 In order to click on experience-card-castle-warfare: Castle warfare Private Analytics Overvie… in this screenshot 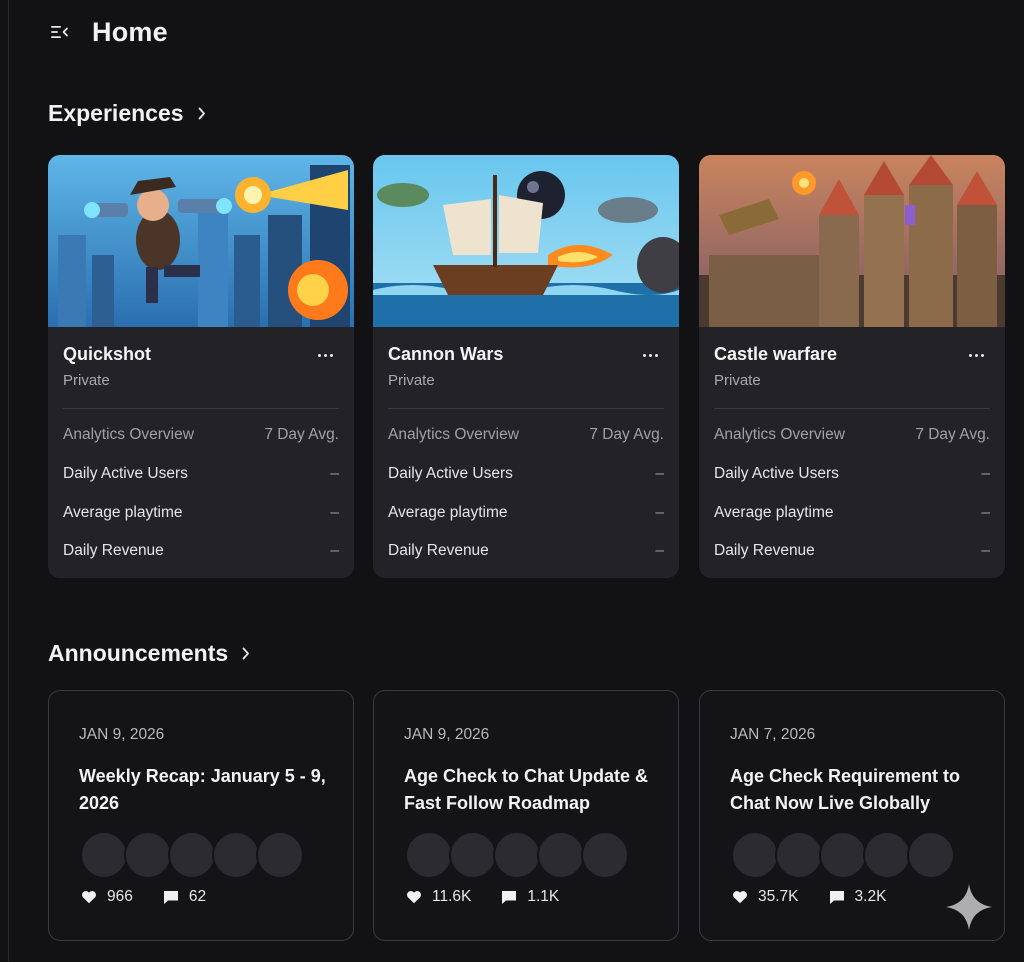, I will do `click(852, 366)`.